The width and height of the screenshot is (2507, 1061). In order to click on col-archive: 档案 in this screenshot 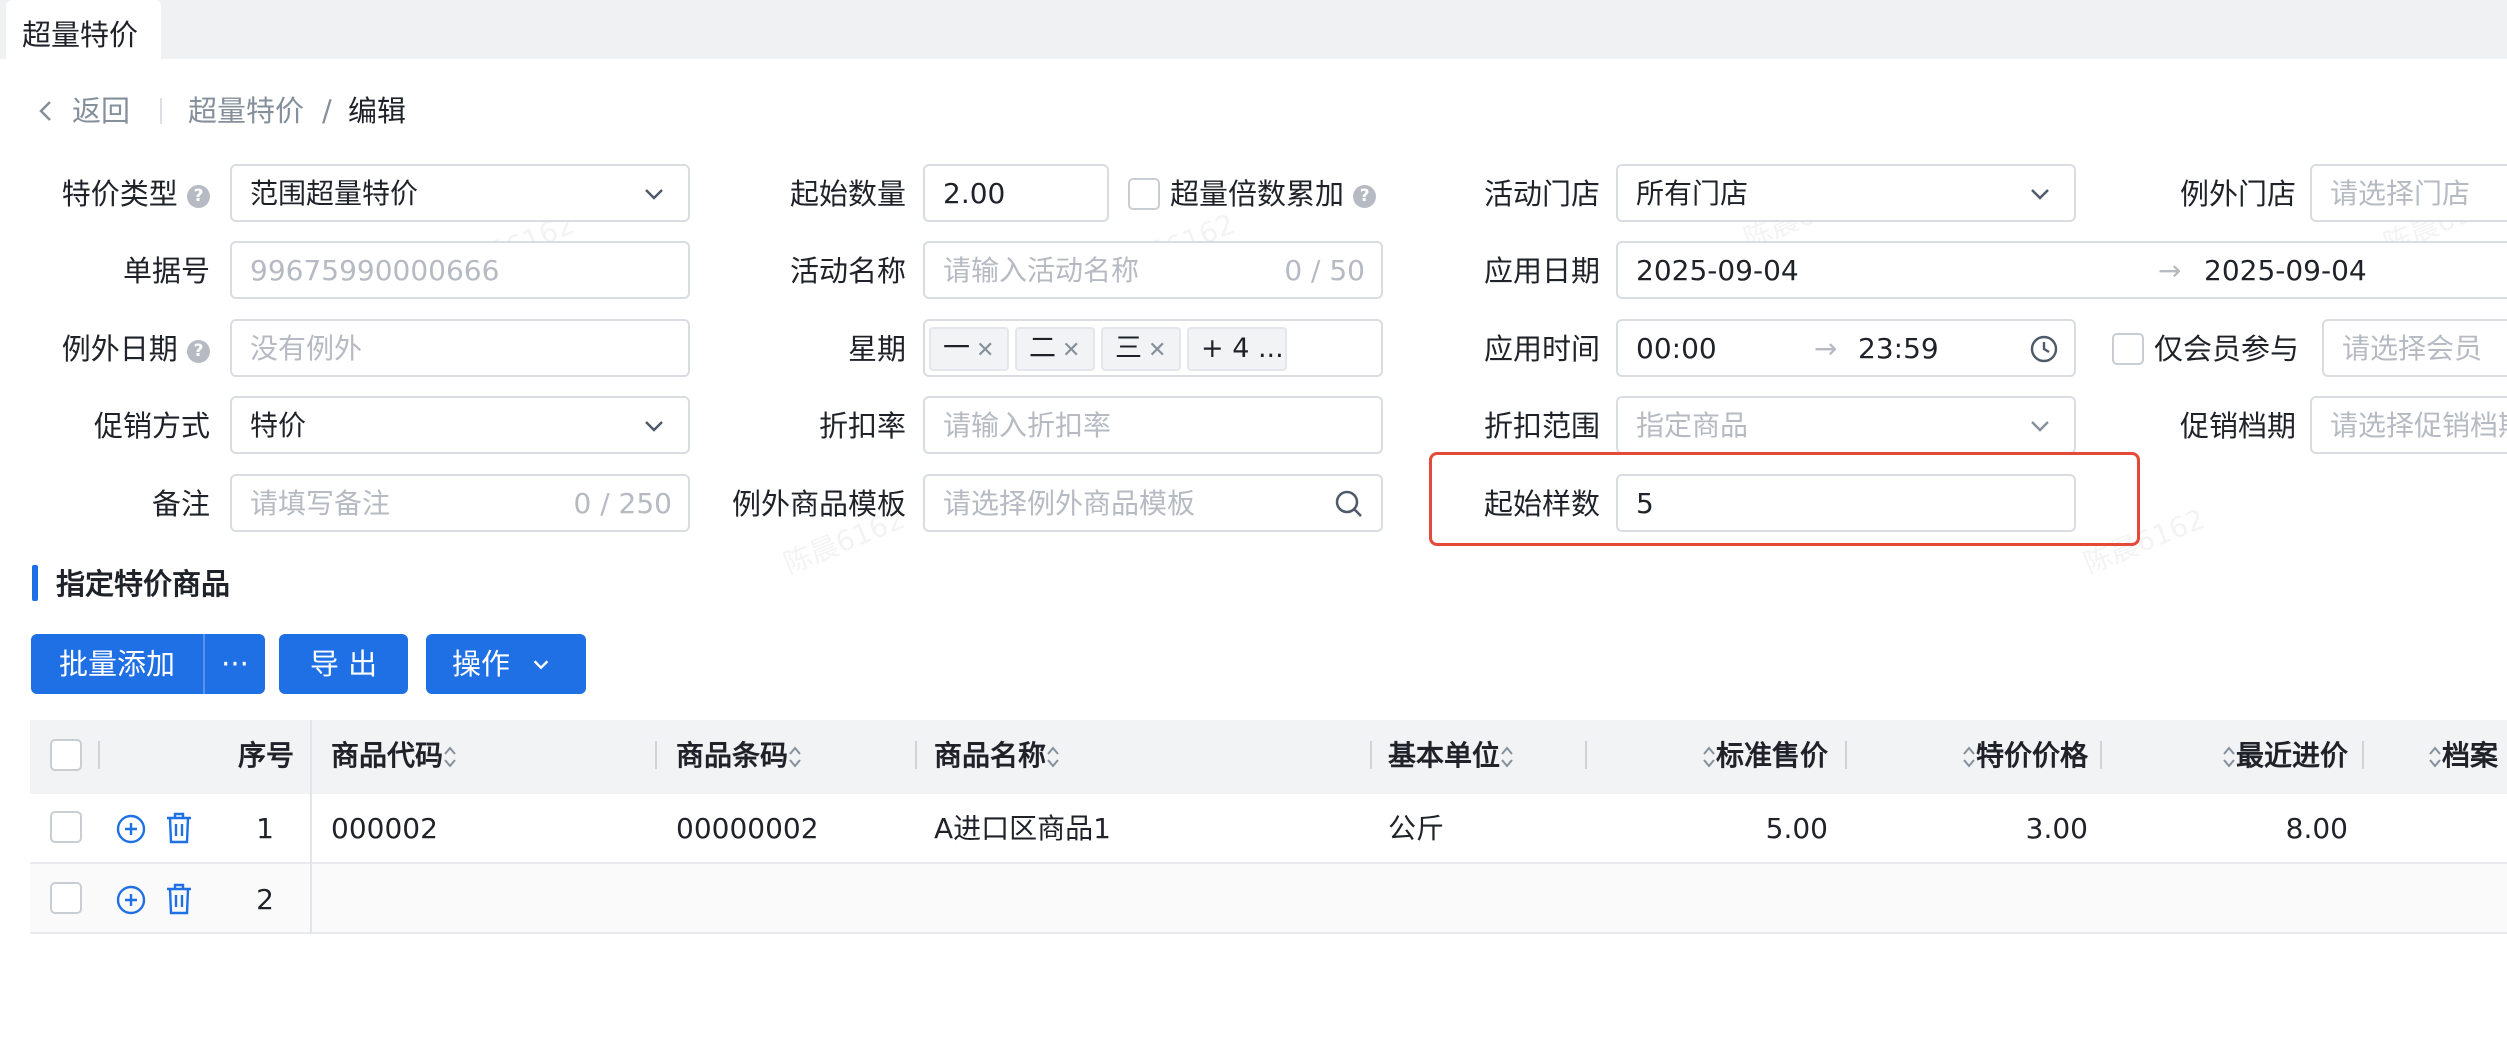, I will do `click(2463, 756)`.